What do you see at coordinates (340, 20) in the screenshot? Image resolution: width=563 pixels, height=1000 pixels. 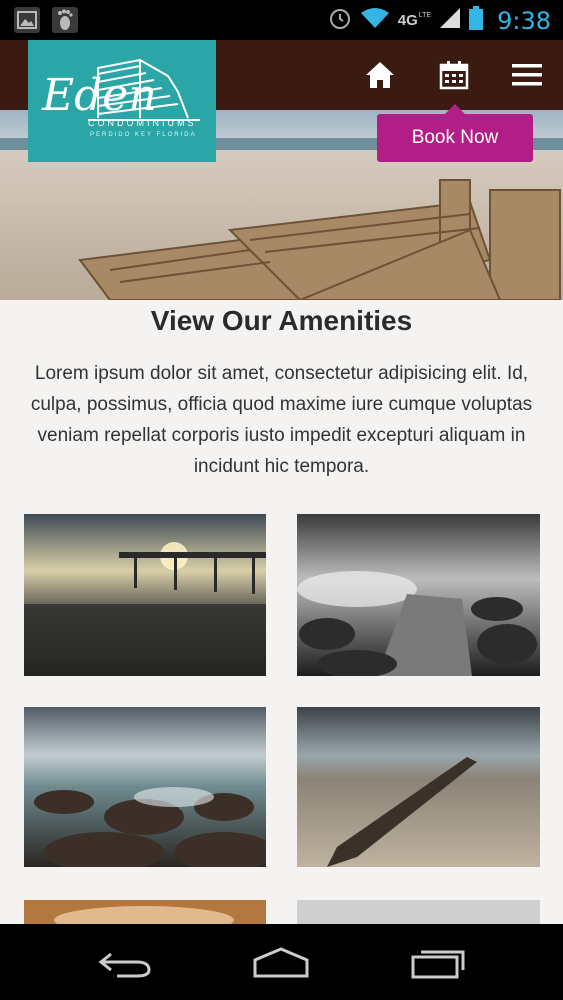 I see `alarm-icon` at bounding box center [340, 20].